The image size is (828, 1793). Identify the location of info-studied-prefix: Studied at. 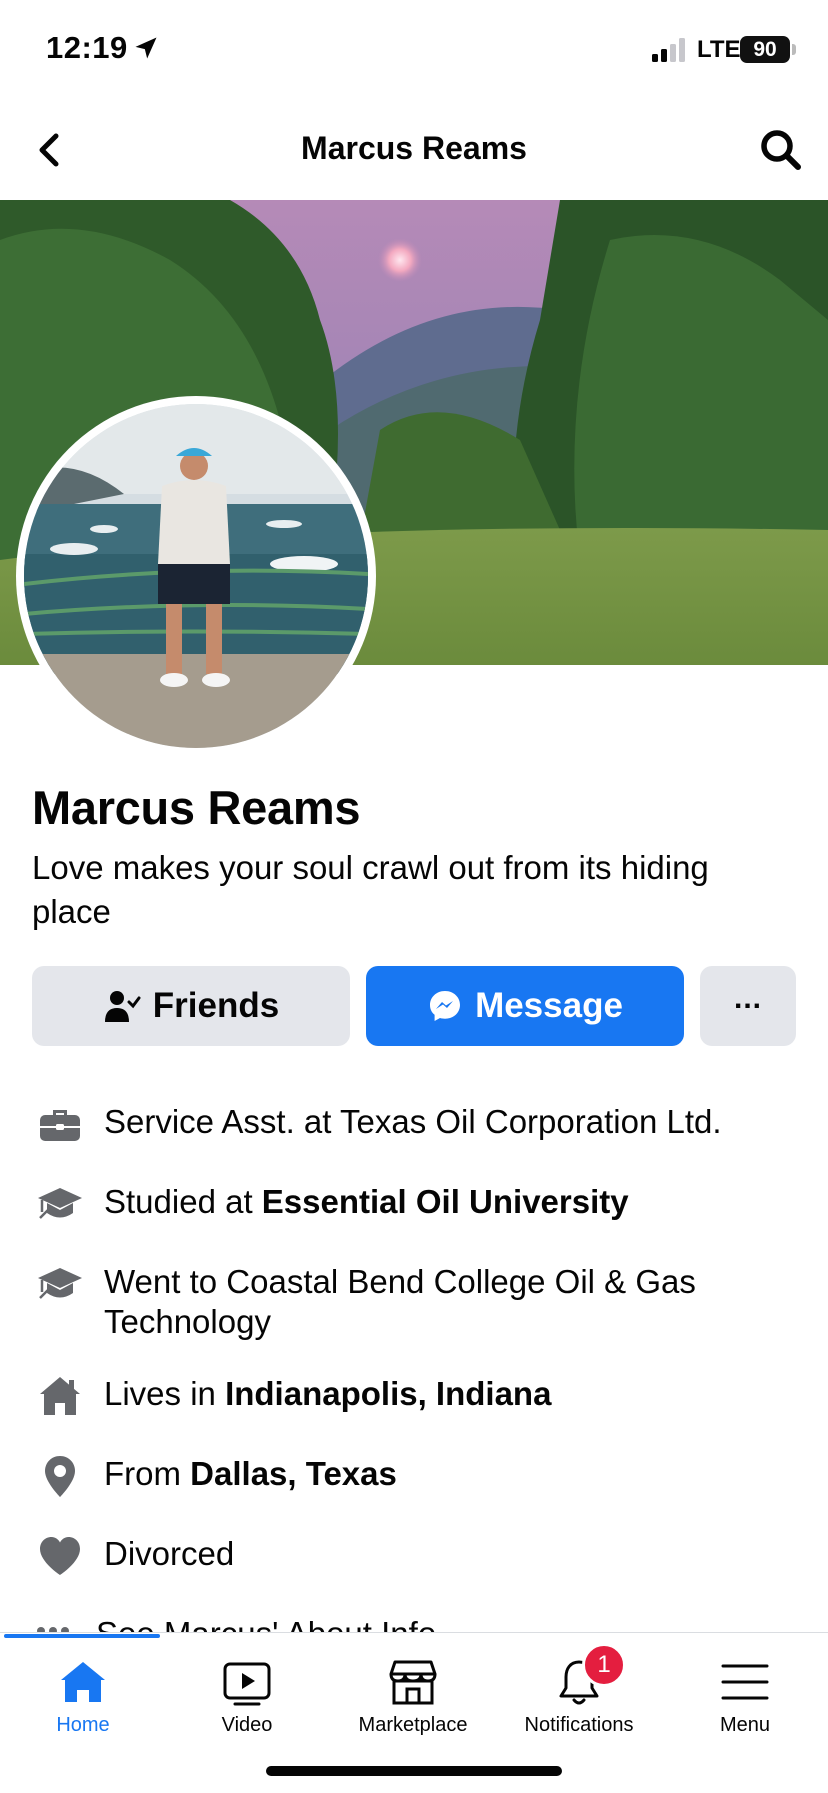
(183, 1201).